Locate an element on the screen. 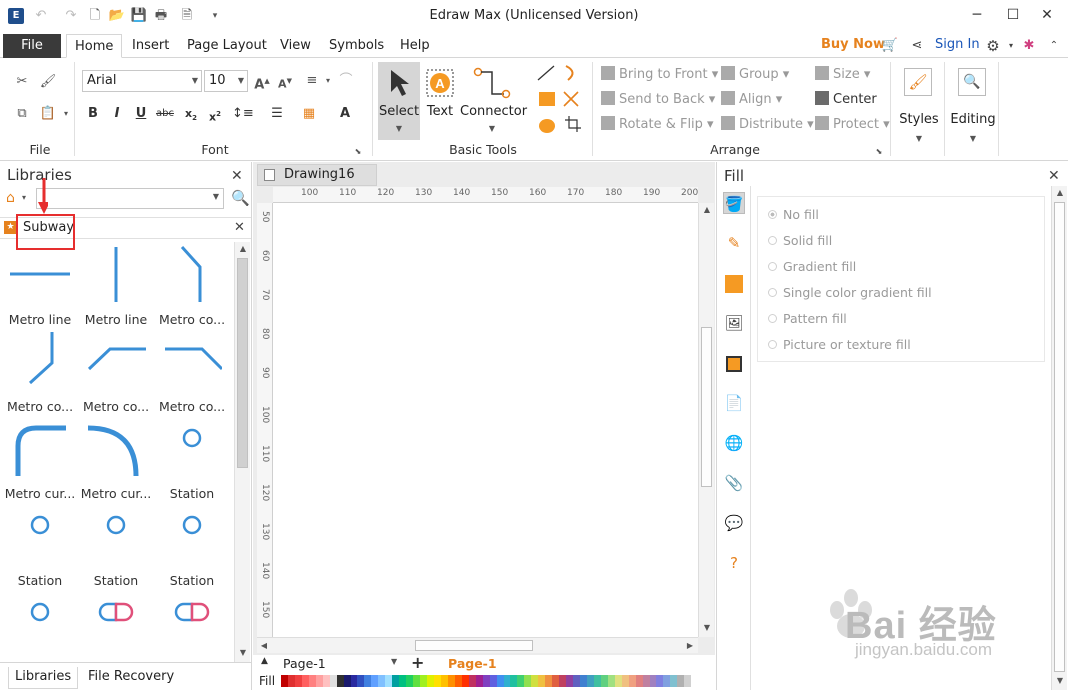  styles-button: 🖌 Styles ▼ is located at coordinates (919, 102).